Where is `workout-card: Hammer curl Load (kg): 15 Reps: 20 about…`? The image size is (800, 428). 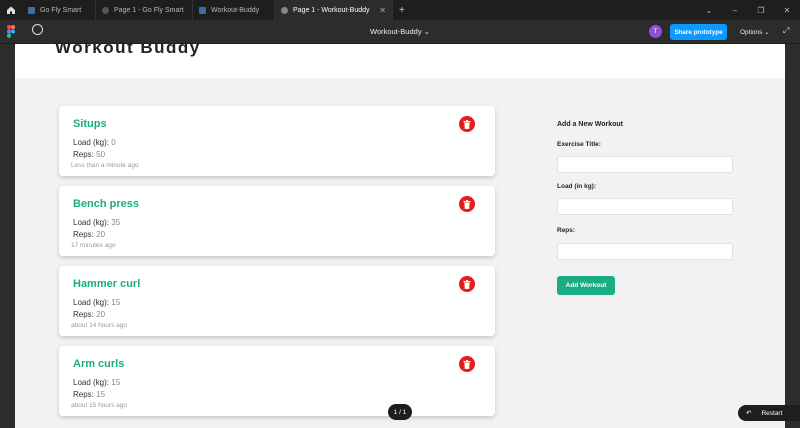
workout-card: Hammer curl Load (kg): 15 Reps: 20 about… is located at coordinates (277, 301).